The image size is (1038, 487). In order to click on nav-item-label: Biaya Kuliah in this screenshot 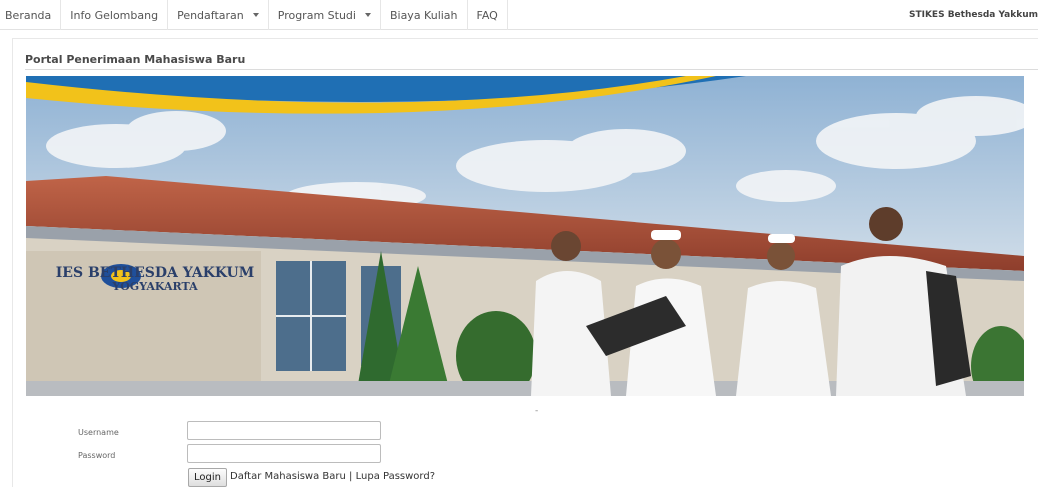, I will do `click(423, 15)`.